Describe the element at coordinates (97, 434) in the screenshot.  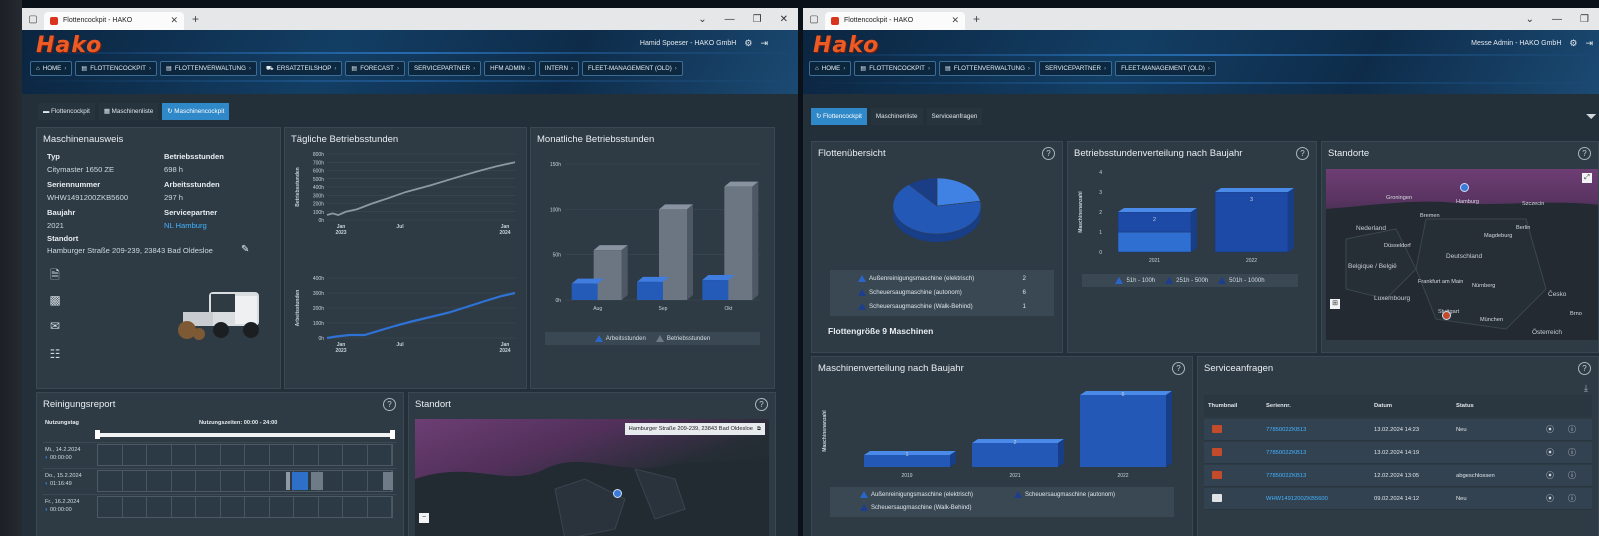
I see `slider-handle-start` at that location.